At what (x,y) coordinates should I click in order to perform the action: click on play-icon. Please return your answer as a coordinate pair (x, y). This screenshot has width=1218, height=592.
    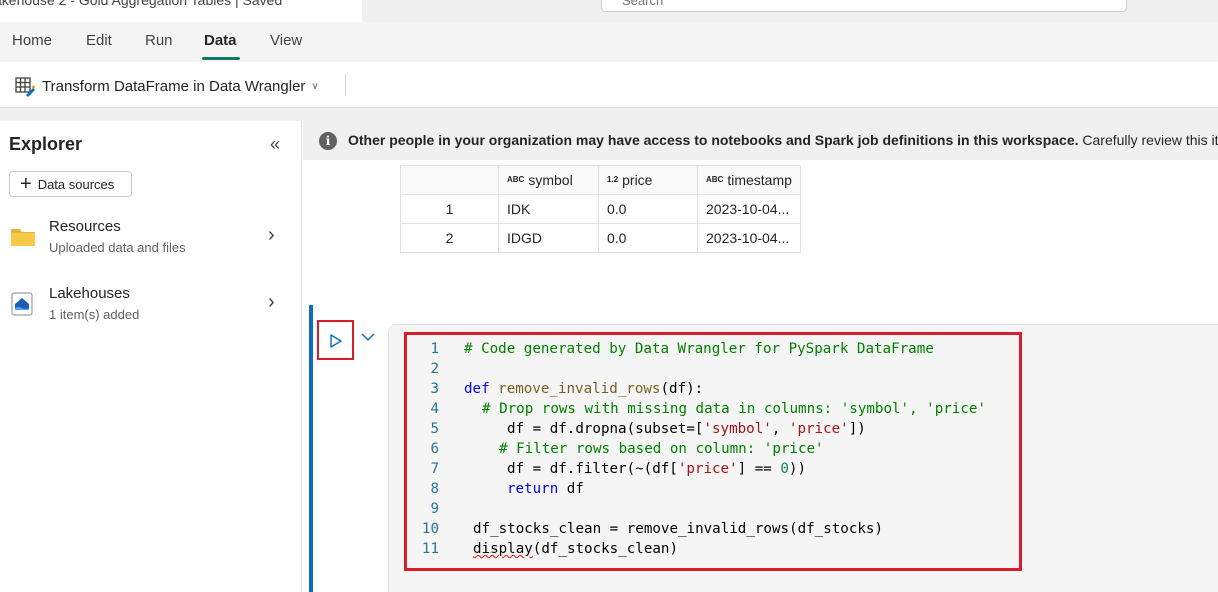
    Looking at the image, I should click on (336, 341).